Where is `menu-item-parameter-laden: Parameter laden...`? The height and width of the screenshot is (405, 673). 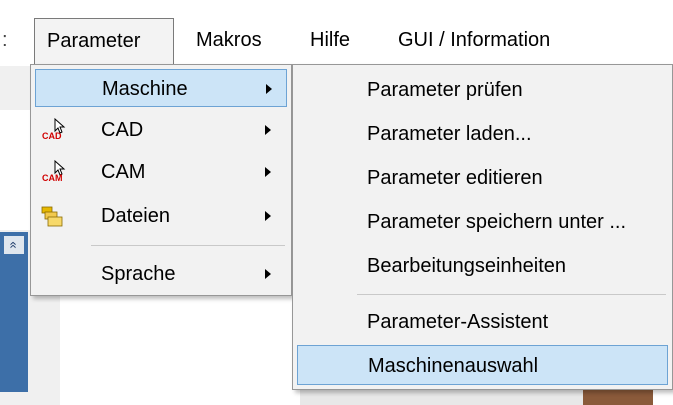 menu-item-parameter-laden: Parameter laden... is located at coordinates (482, 134).